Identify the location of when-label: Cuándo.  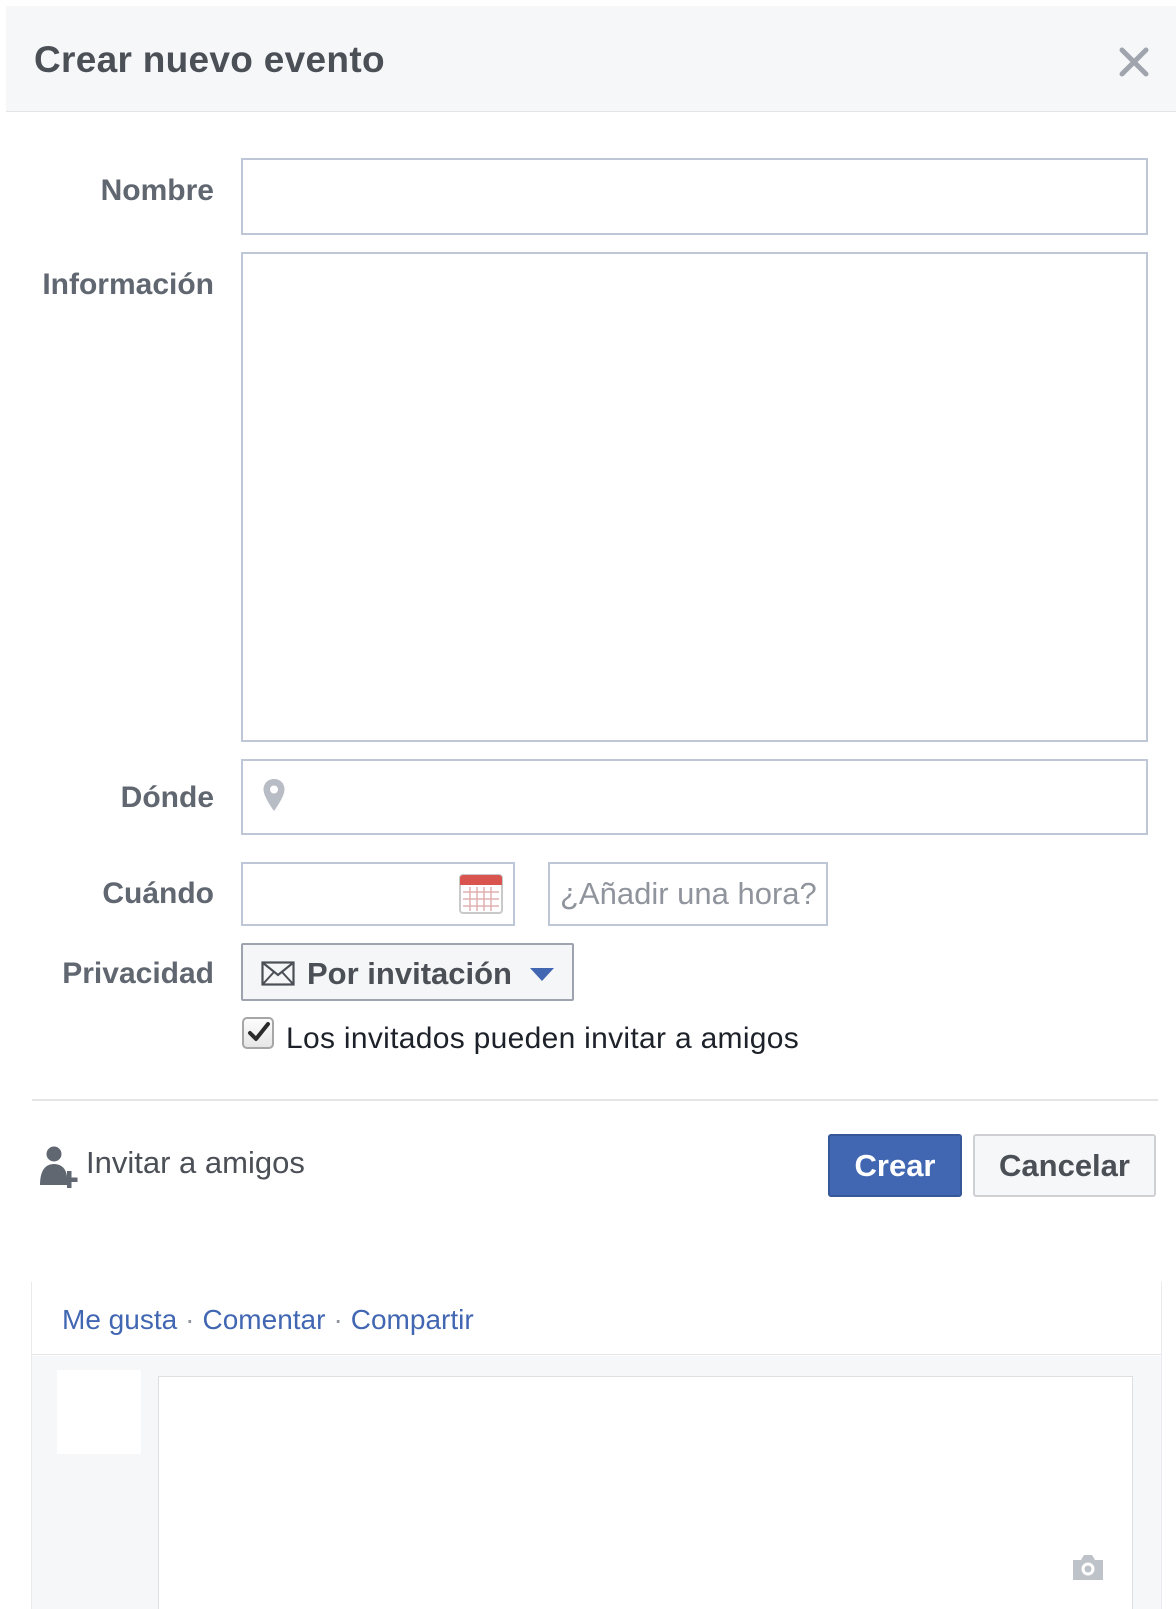
(158, 893).